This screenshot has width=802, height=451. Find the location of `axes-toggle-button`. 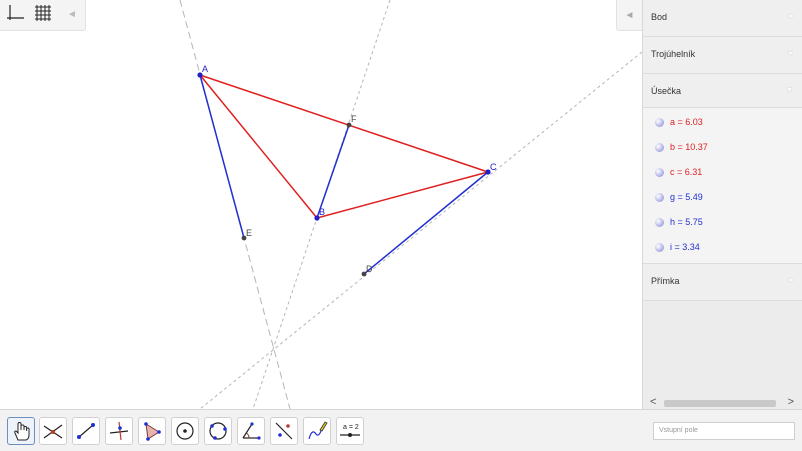

axes-toggle-button is located at coordinates (17, 15).